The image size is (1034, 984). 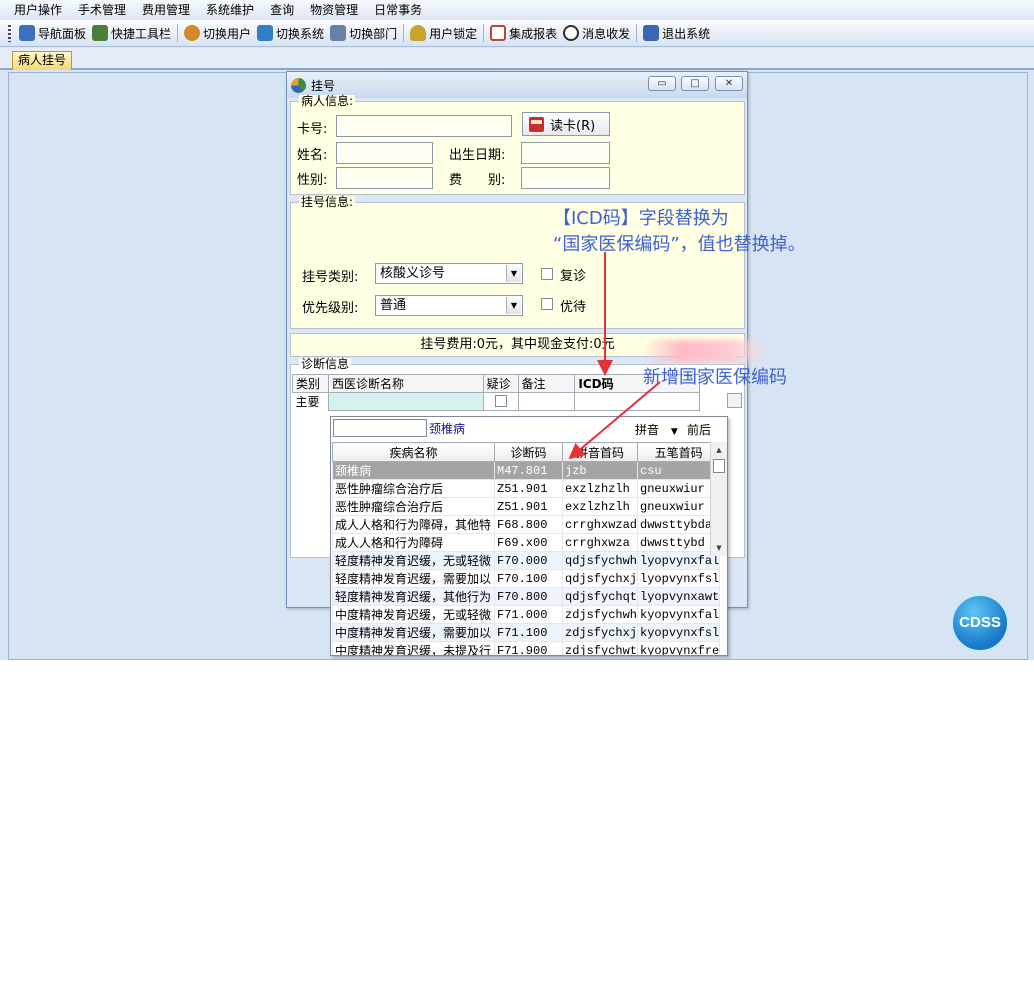 I want to click on arrow-to-new-column, so click(x=614, y=420).